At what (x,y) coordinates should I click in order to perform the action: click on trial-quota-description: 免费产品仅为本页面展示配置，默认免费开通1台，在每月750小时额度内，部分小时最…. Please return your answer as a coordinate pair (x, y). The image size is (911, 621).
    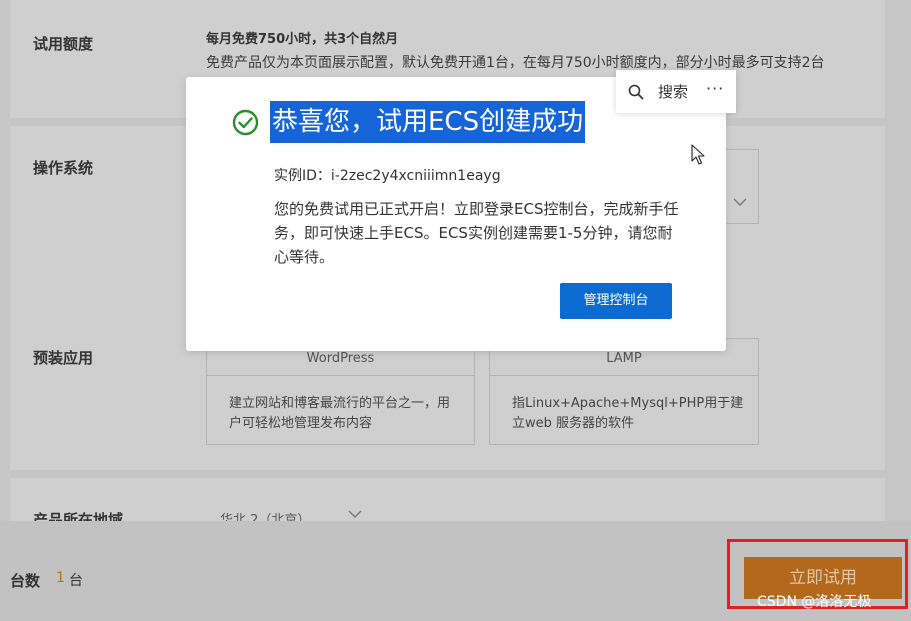
    Looking at the image, I should click on (515, 63).